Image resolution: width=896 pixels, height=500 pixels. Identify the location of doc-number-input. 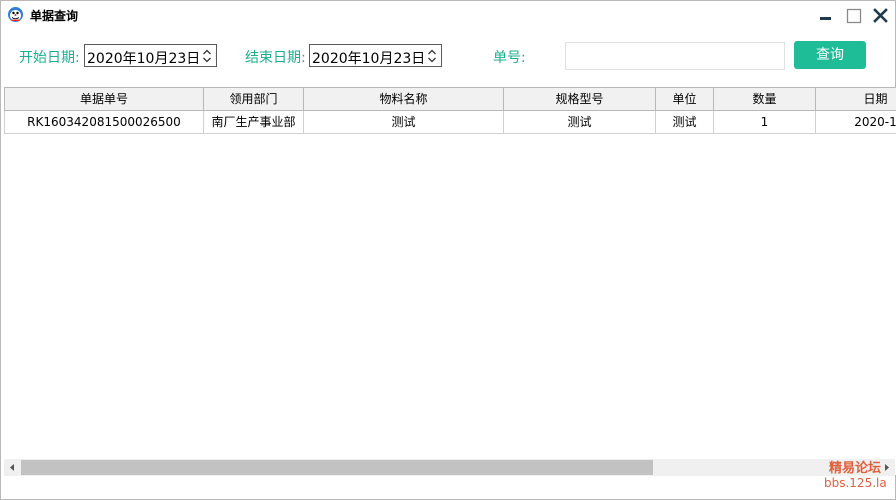
(675, 56).